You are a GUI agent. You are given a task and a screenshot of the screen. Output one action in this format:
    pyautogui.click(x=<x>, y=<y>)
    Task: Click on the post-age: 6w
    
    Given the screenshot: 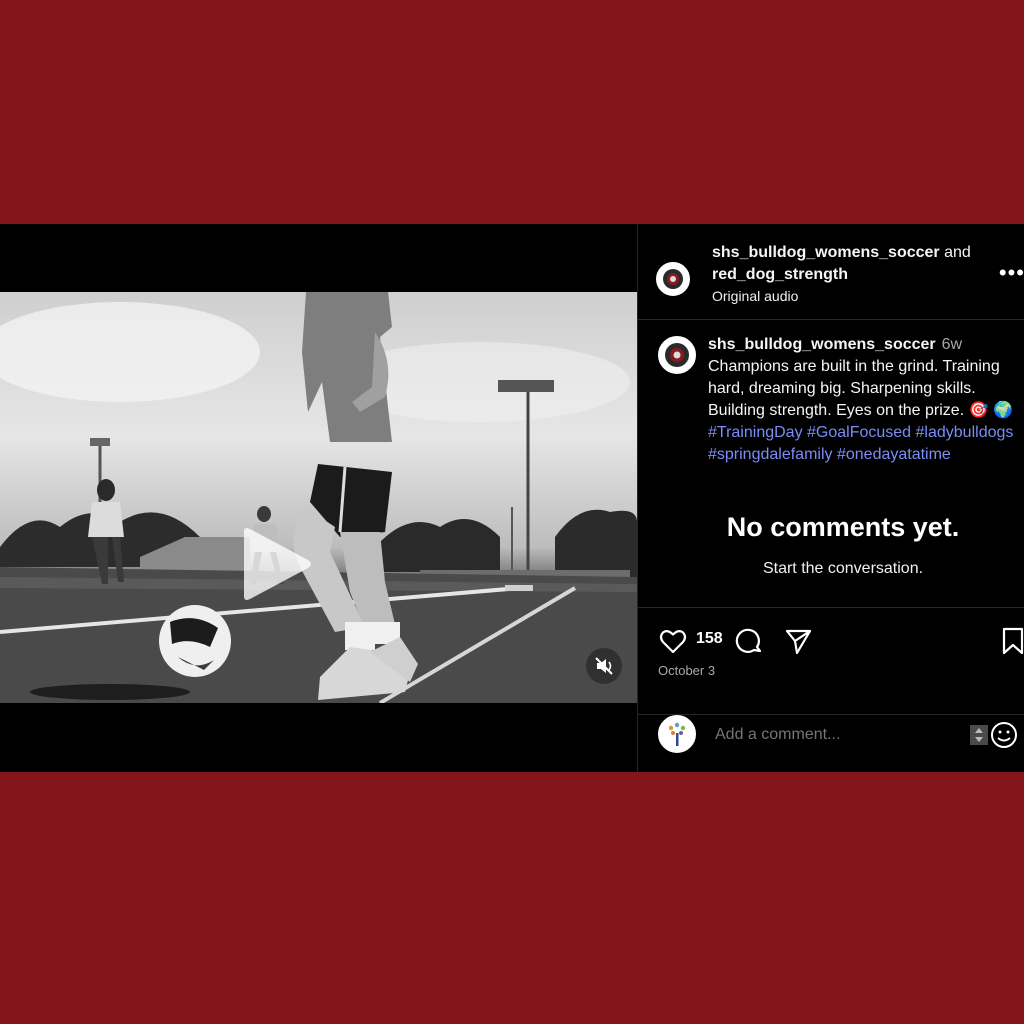 What is the action you would take?
    pyautogui.click(x=952, y=344)
    